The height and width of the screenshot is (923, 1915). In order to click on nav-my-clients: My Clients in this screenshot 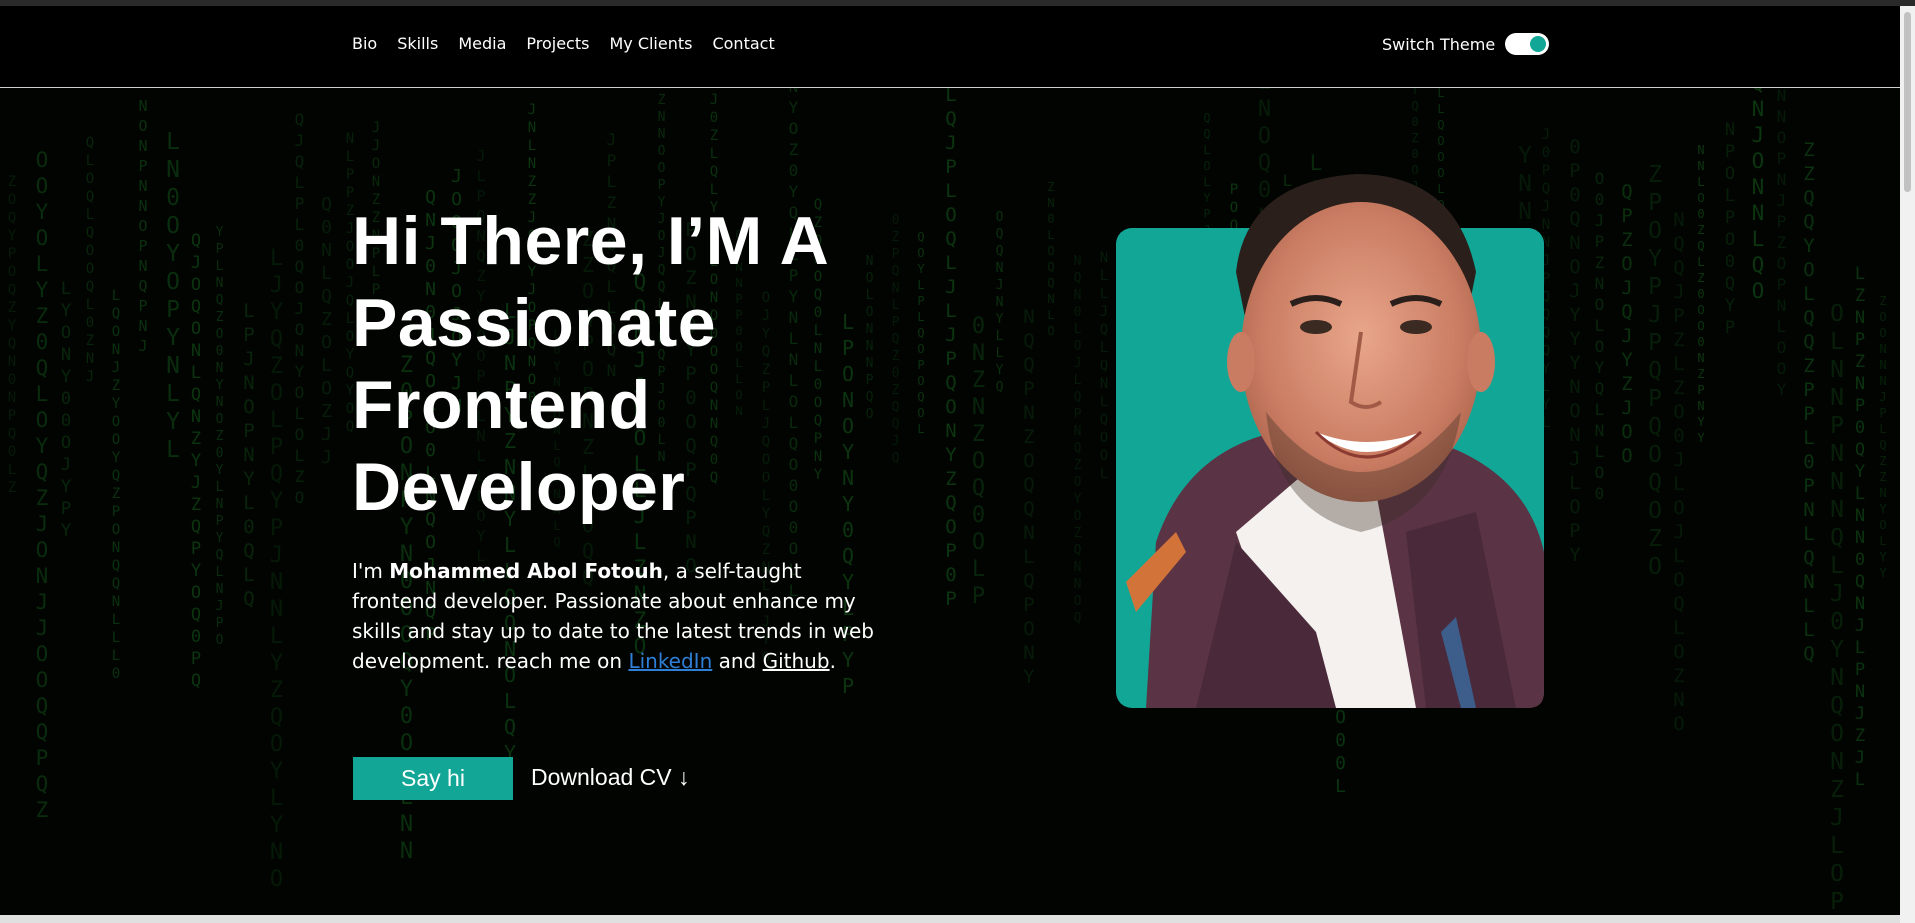, I will do `click(650, 43)`.